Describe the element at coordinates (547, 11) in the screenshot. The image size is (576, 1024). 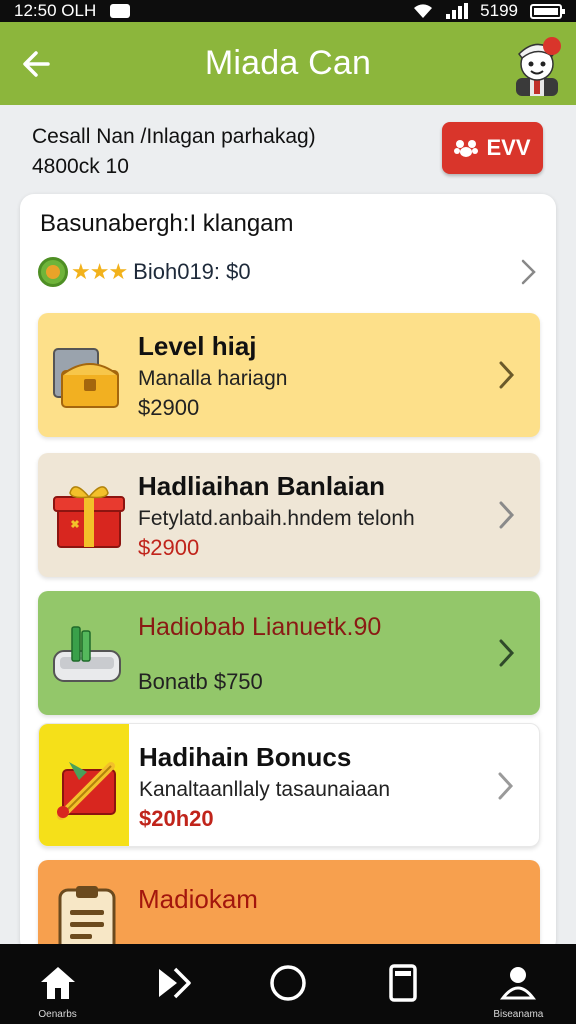
I see `battery-icon` at that location.